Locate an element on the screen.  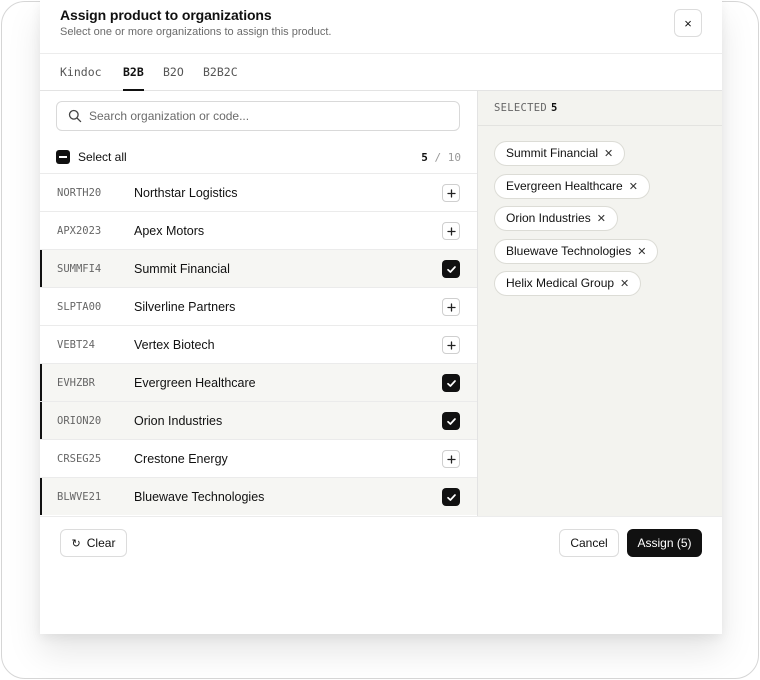
select-all-row: Select all 5 / 10 is located at coordinates (258, 157).